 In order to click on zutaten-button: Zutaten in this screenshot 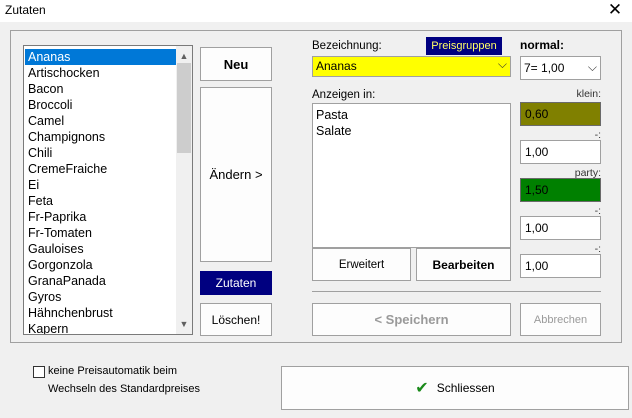, I will do `click(236, 283)`.